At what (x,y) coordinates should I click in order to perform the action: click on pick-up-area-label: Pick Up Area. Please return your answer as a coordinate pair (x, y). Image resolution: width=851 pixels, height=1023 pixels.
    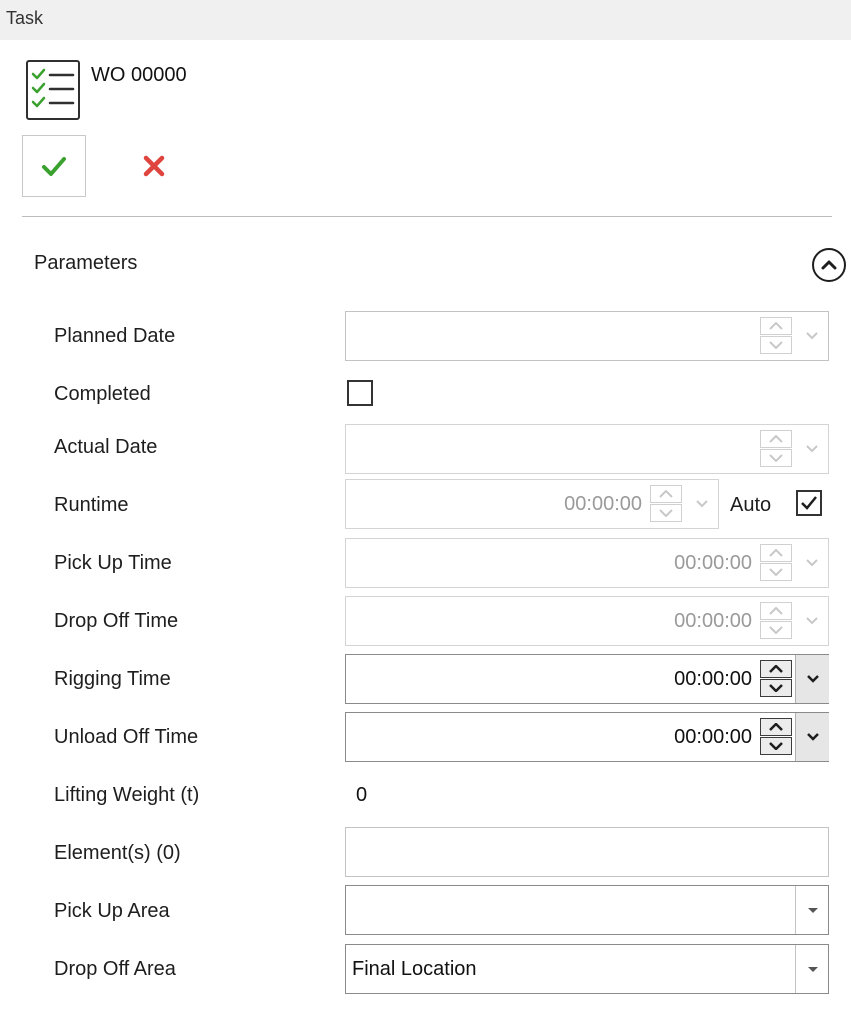
    Looking at the image, I should click on (112, 911).